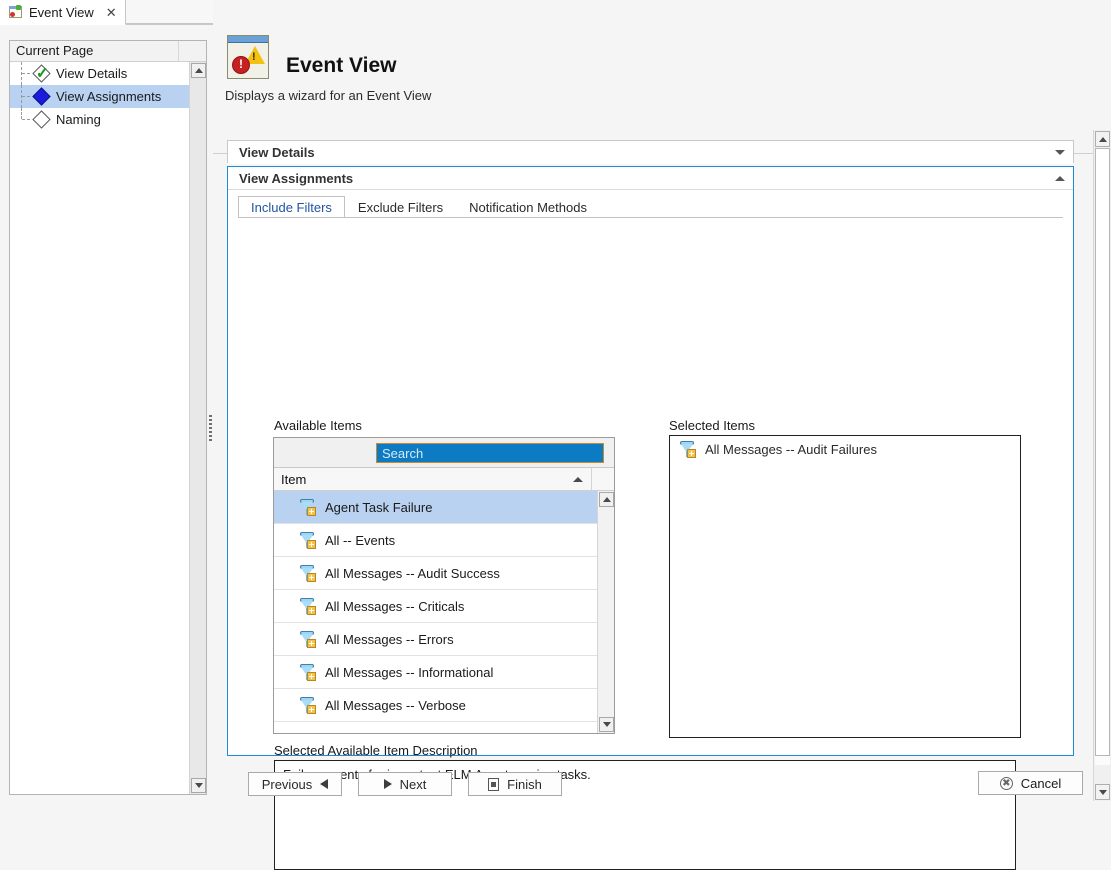 The width and height of the screenshot is (1111, 870). Describe the element at coordinates (1060, 152) in the screenshot. I see `chevron-down-icon` at that location.